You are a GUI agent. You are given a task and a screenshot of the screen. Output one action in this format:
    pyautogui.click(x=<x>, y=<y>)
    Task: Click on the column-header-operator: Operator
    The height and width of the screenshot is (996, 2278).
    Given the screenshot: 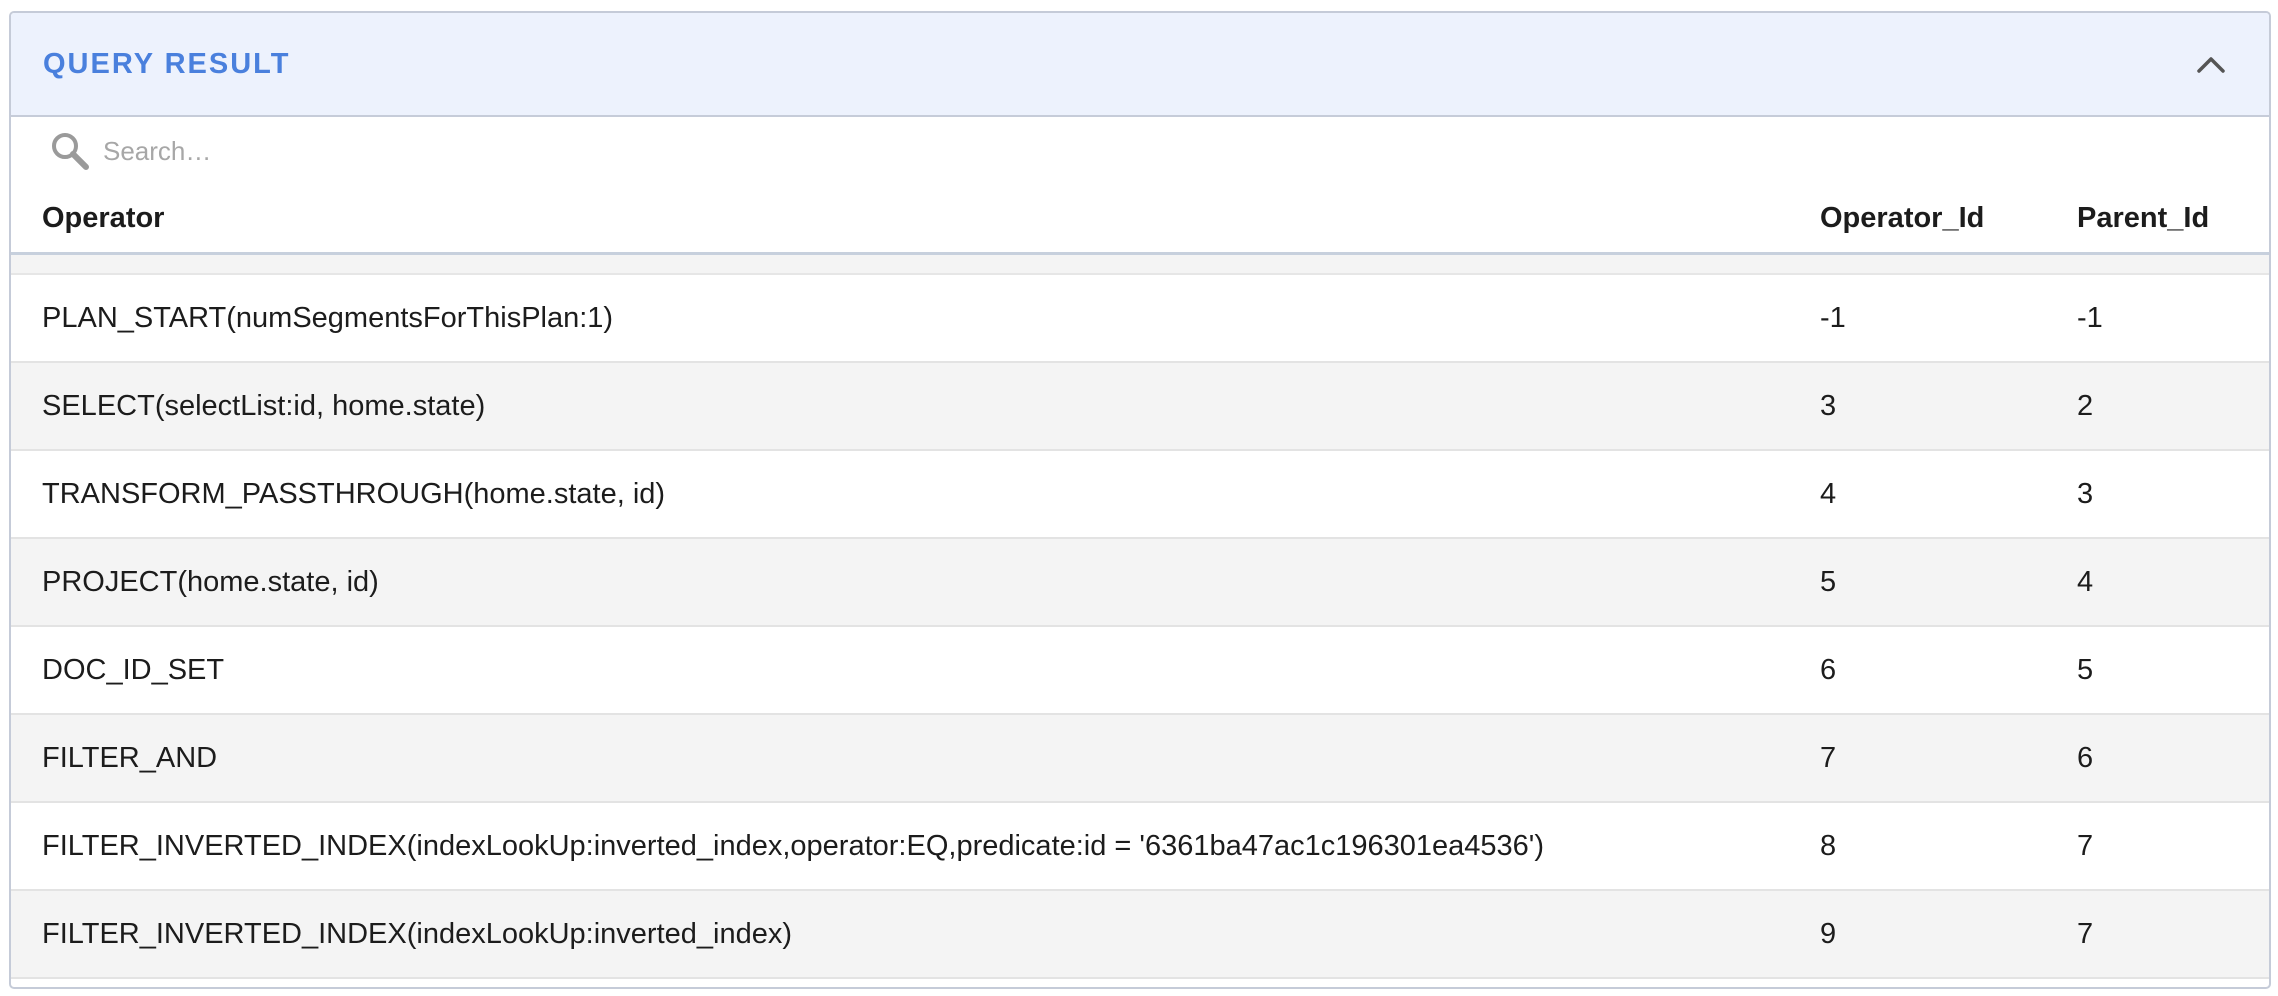 What is the action you would take?
    pyautogui.click(x=915, y=218)
    